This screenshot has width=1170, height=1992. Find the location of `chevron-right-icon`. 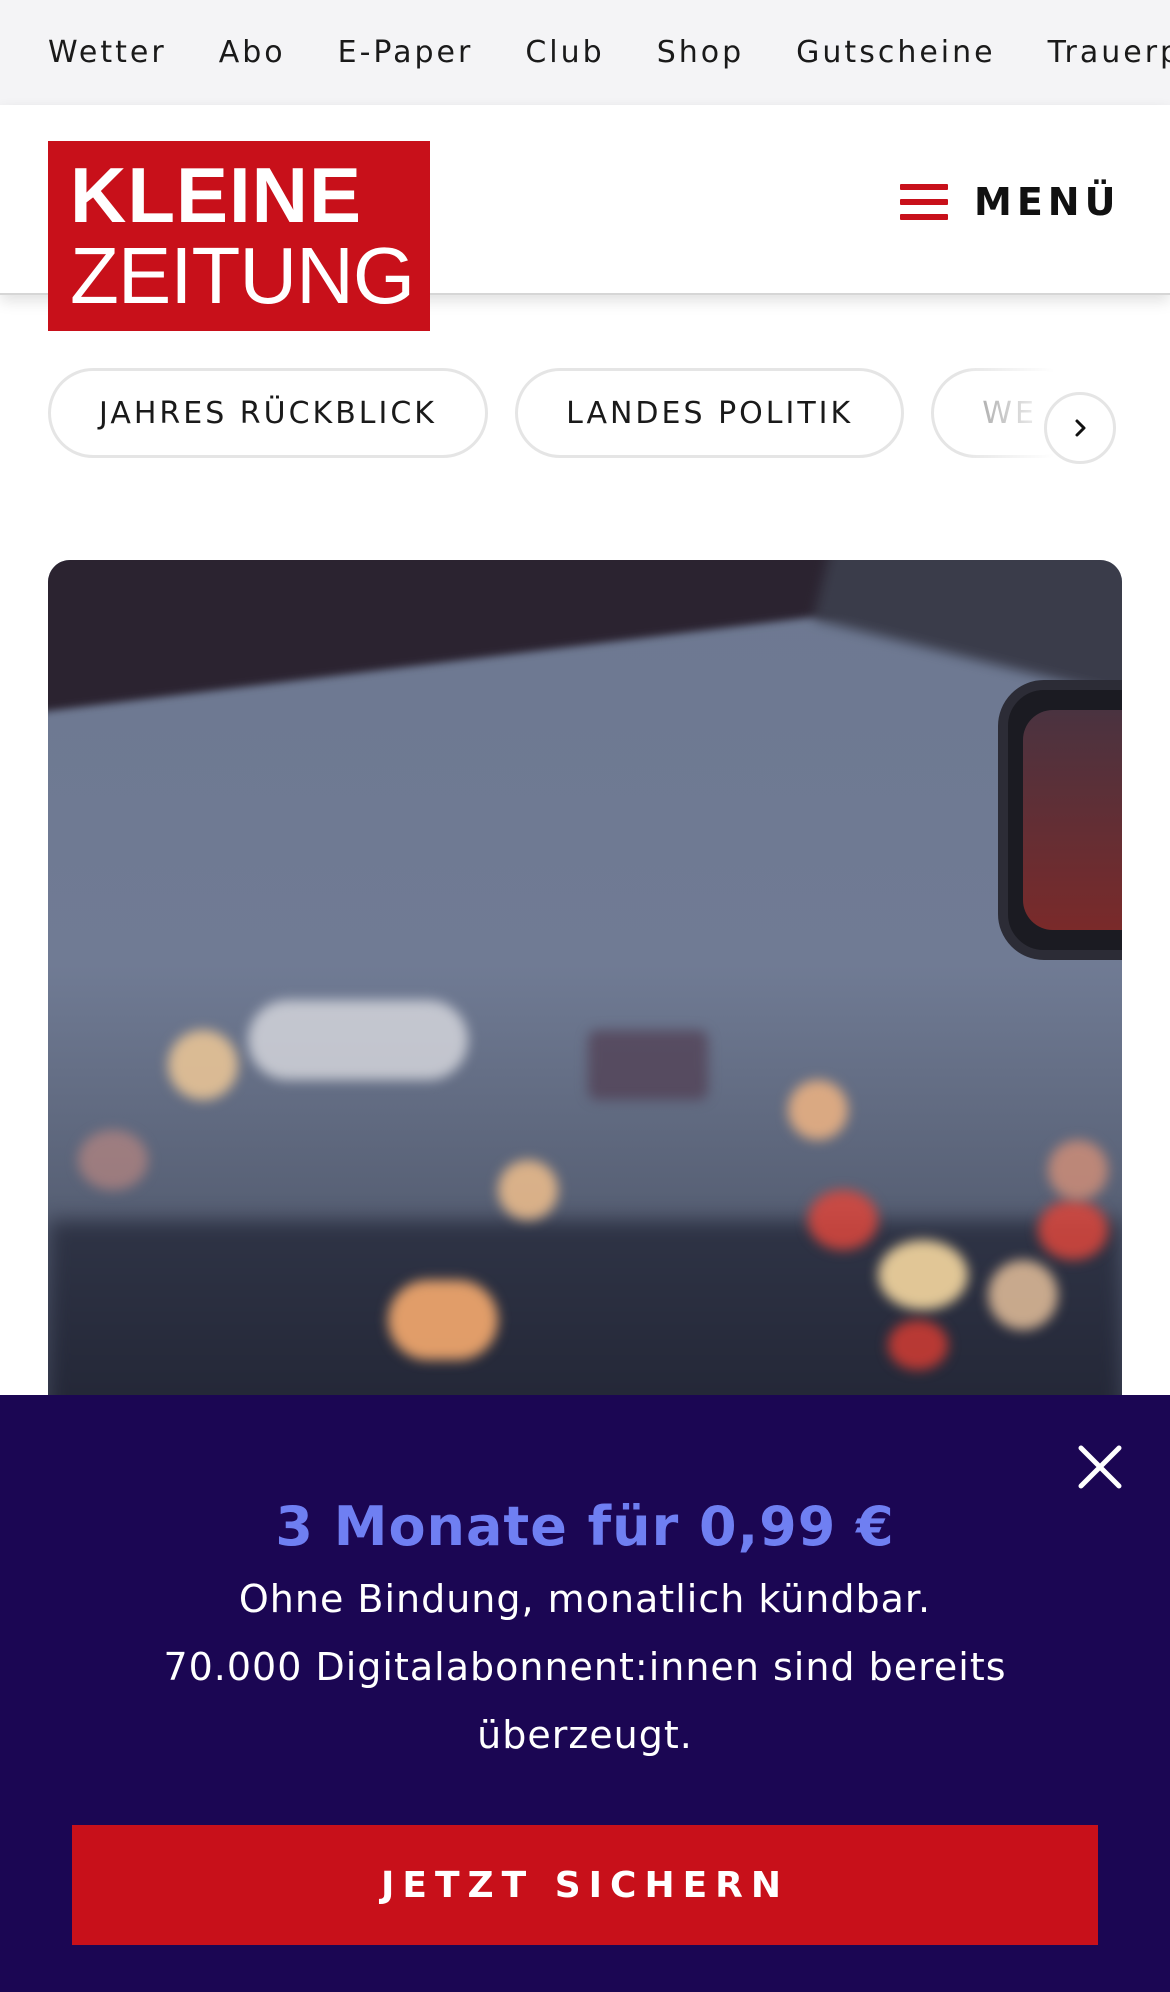

chevron-right-icon is located at coordinates (1080, 428).